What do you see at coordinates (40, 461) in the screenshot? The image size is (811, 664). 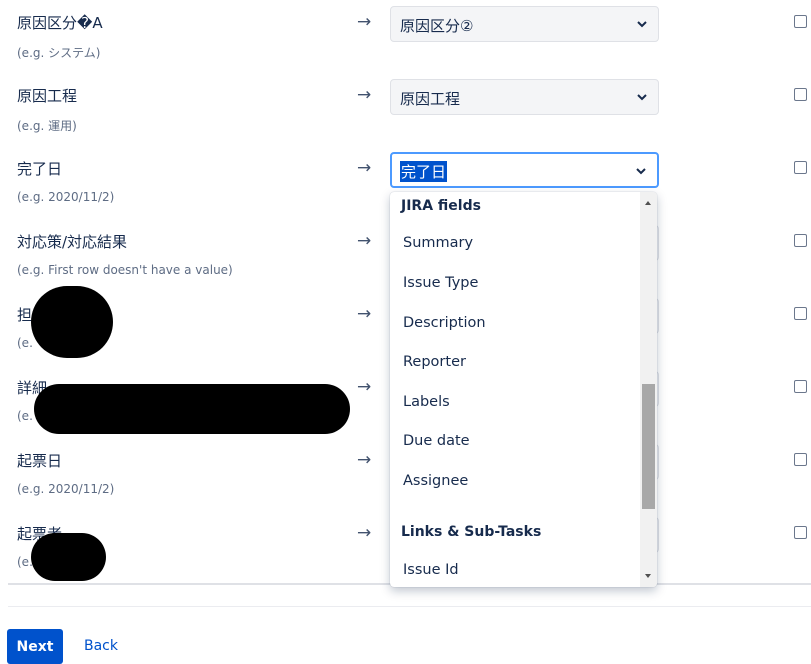 I see `field-name: 起票日` at bounding box center [40, 461].